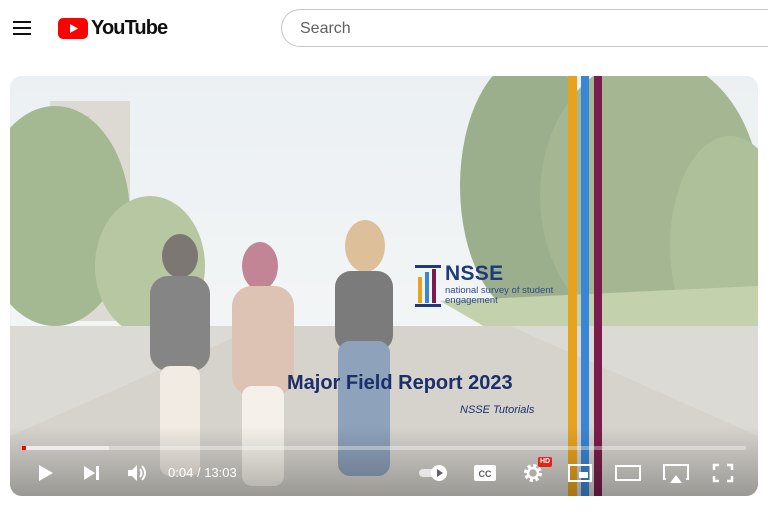 This screenshot has height=512, width=768. Describe the element at coordinates (220, 472) in the screenshot. I see `duration: 13:03` at that location.